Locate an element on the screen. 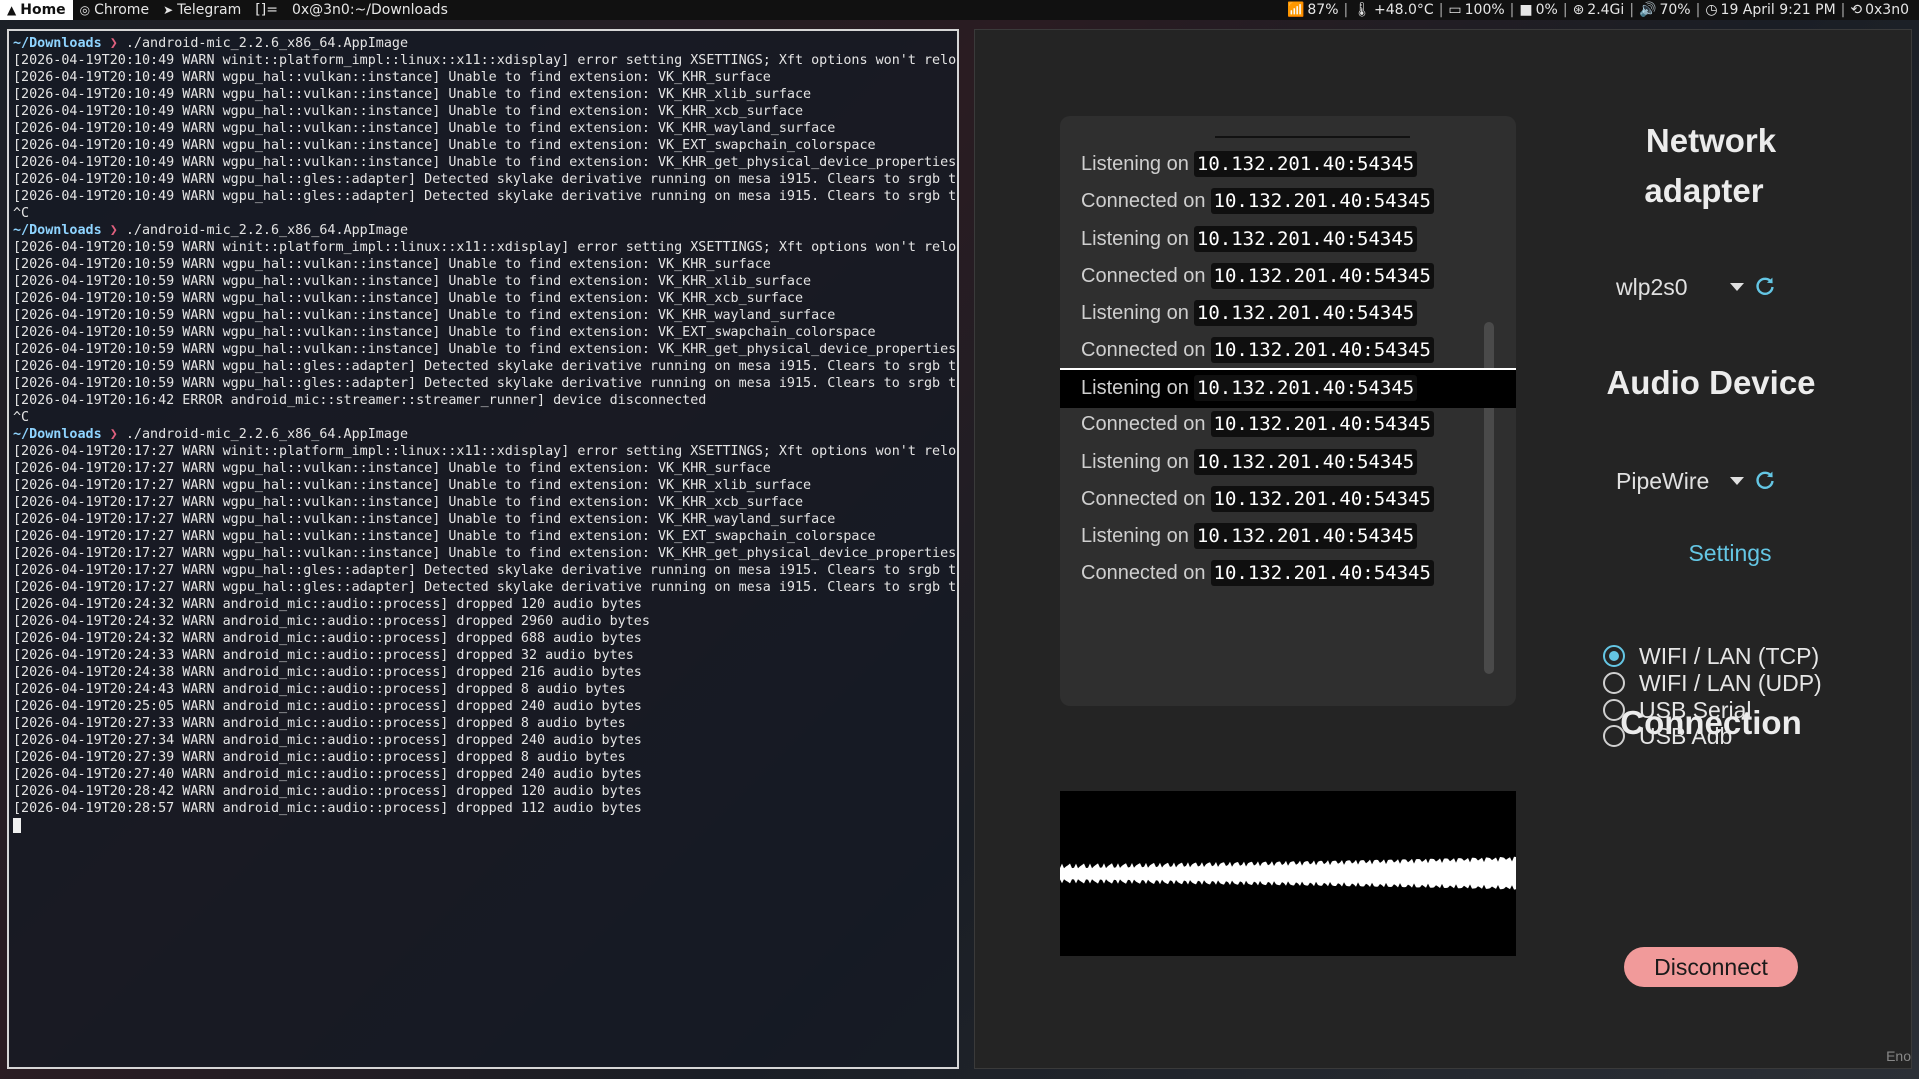  temp-status: 🌡 +48.0°C is located at coordinates (1393, 10).